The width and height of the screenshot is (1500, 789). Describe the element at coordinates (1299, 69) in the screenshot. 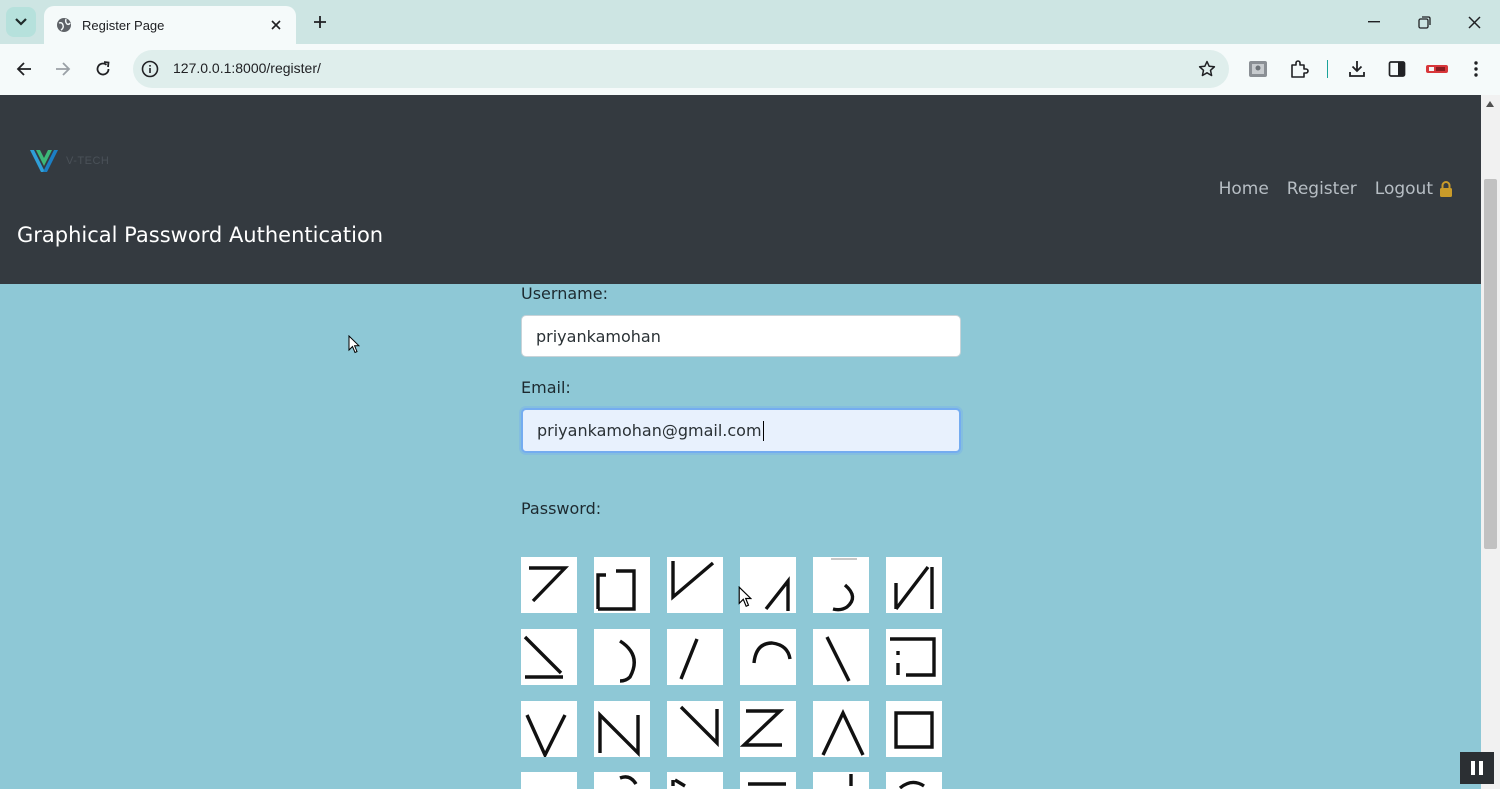

I see `extensions-puzzle-icon` at that location.